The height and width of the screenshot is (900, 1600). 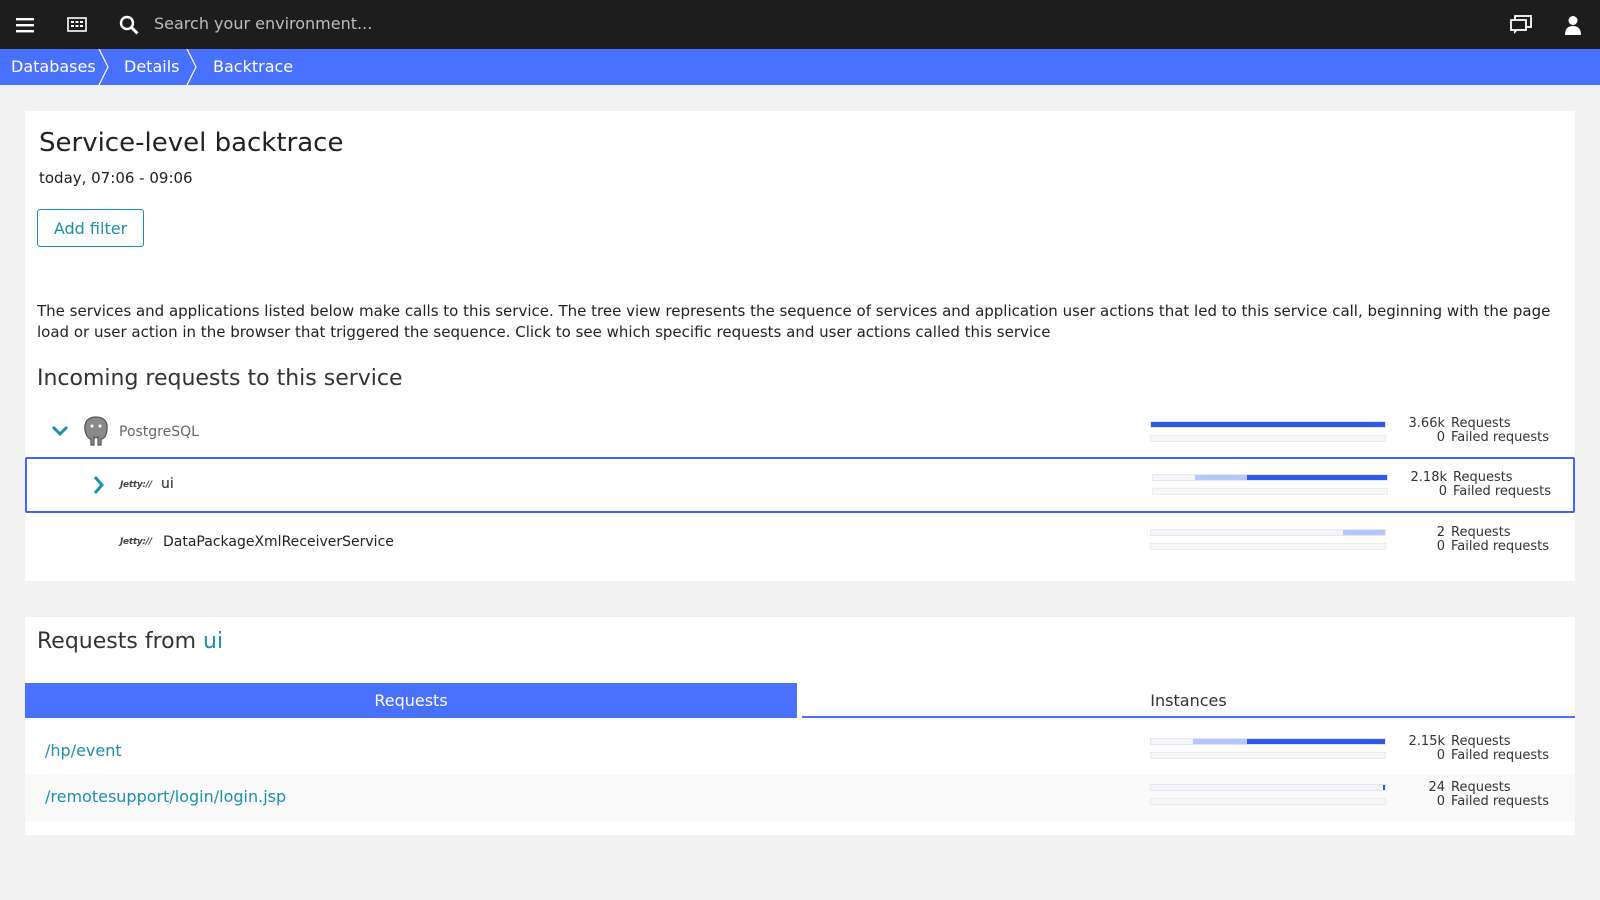 I want to click on requests-stat: 2.15k Requests, so click(x=1459, y=741).